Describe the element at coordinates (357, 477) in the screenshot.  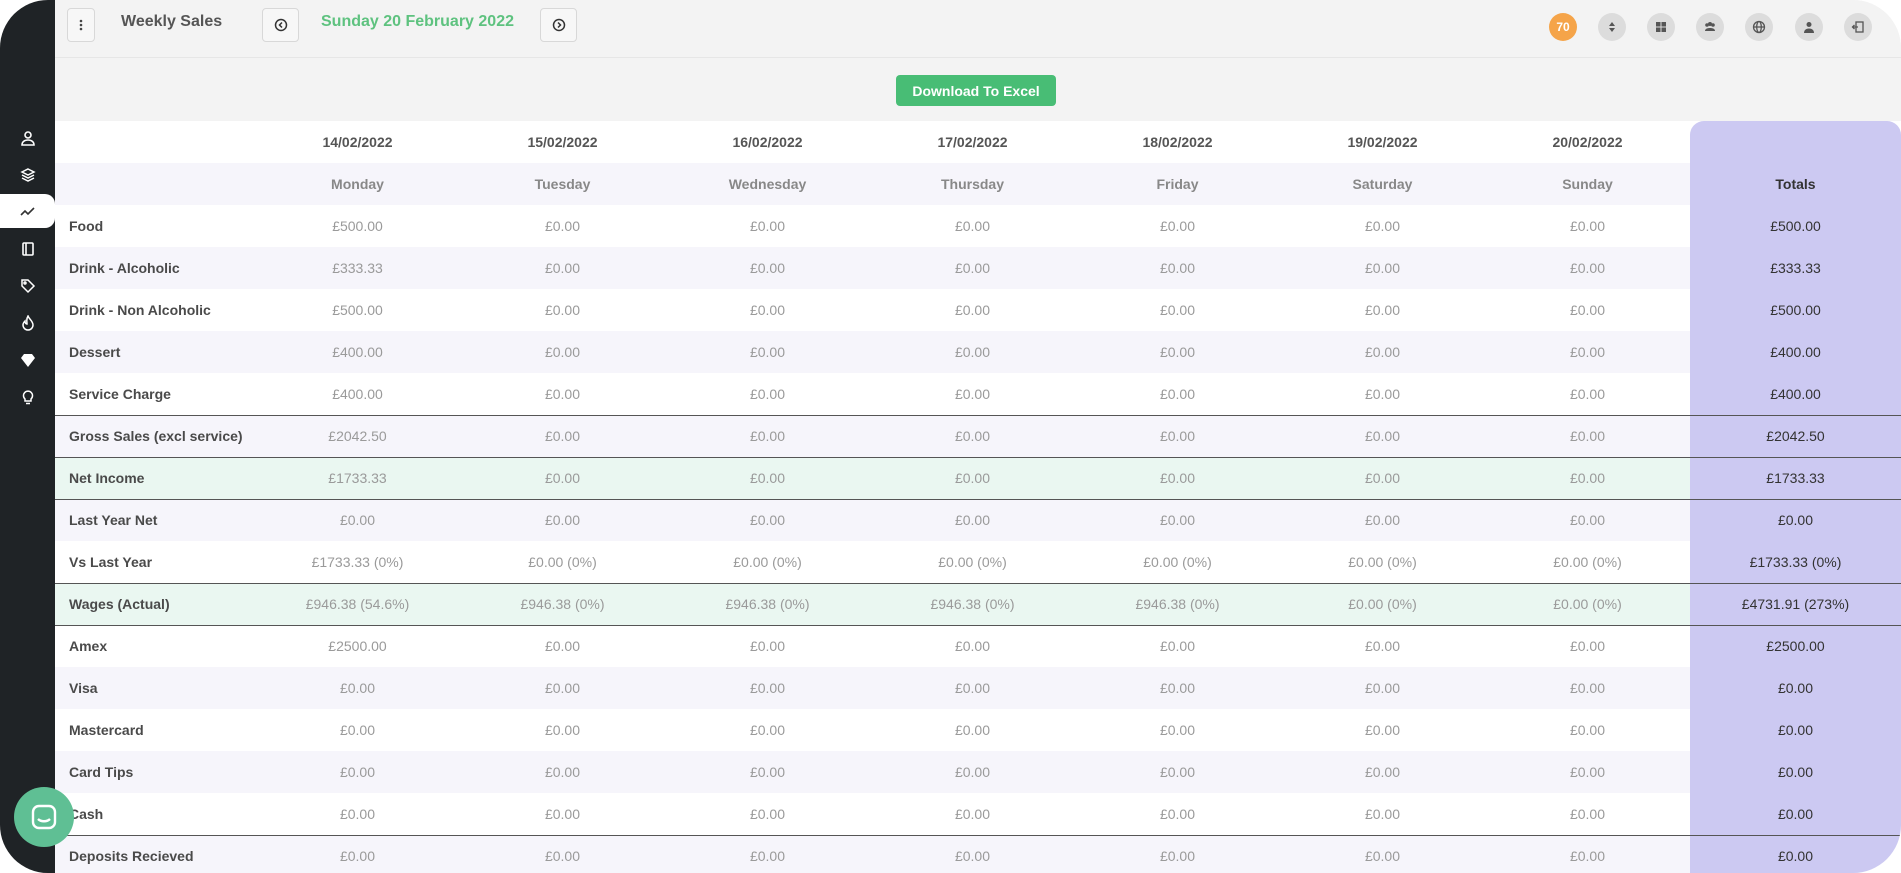
I see `value-cell: £1733.33` at that location.